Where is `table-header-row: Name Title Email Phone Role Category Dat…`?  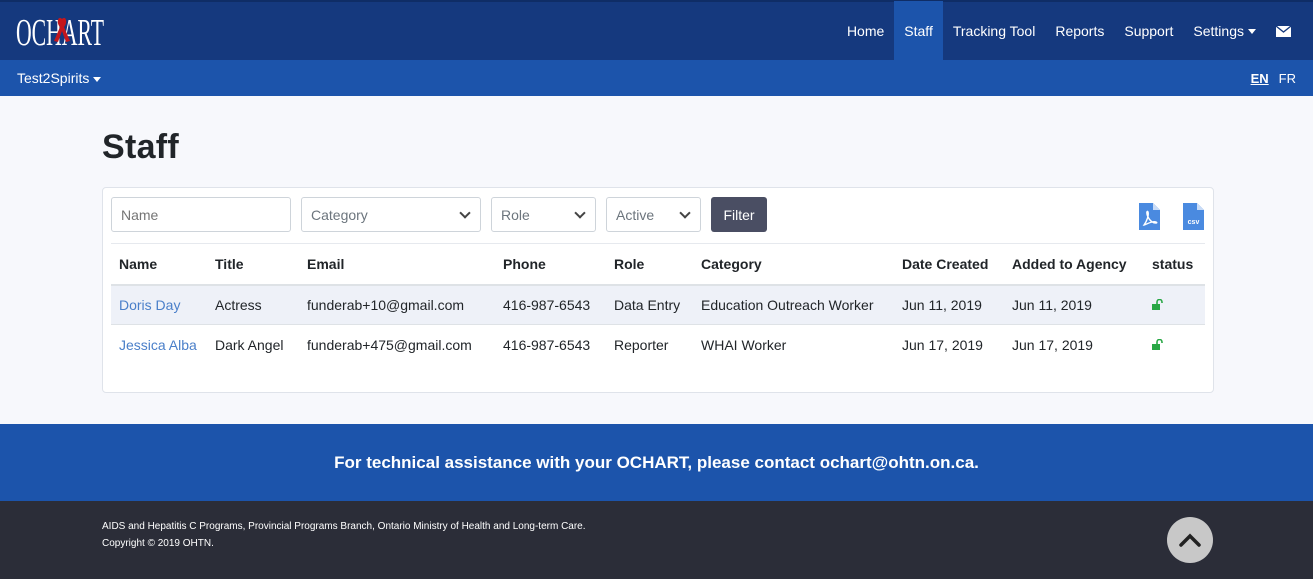
table-header-row: Name Title Email Phone Role Category Dat… is located at coordinates (658, 264).